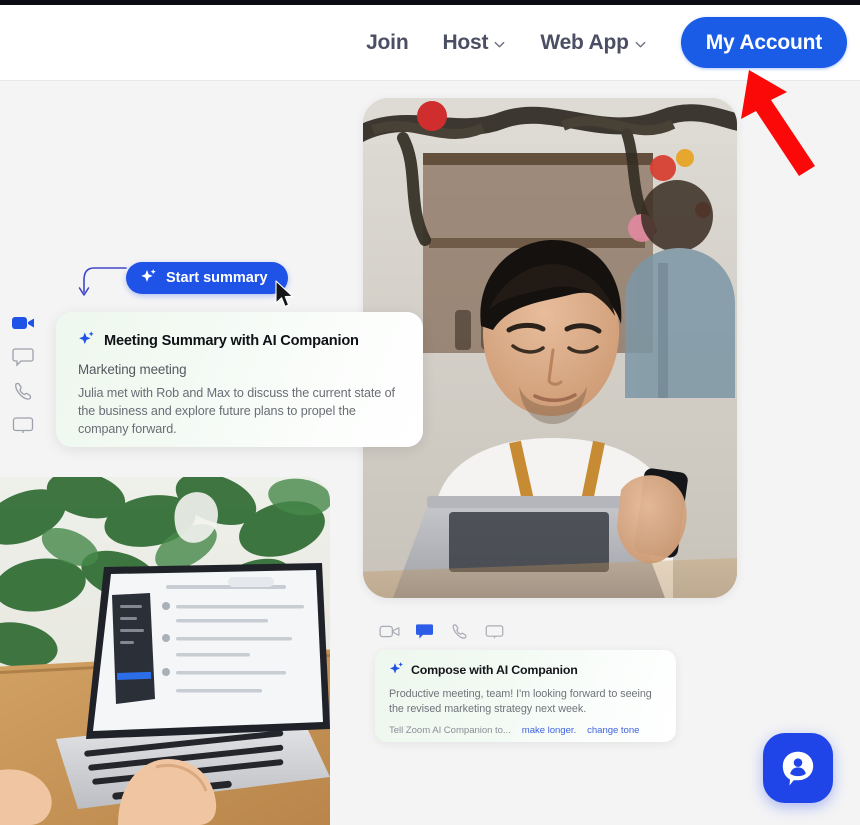 This screenshot has height=825, width=860. I want to click on nav-item-join-label: Join, so click(387, 42).